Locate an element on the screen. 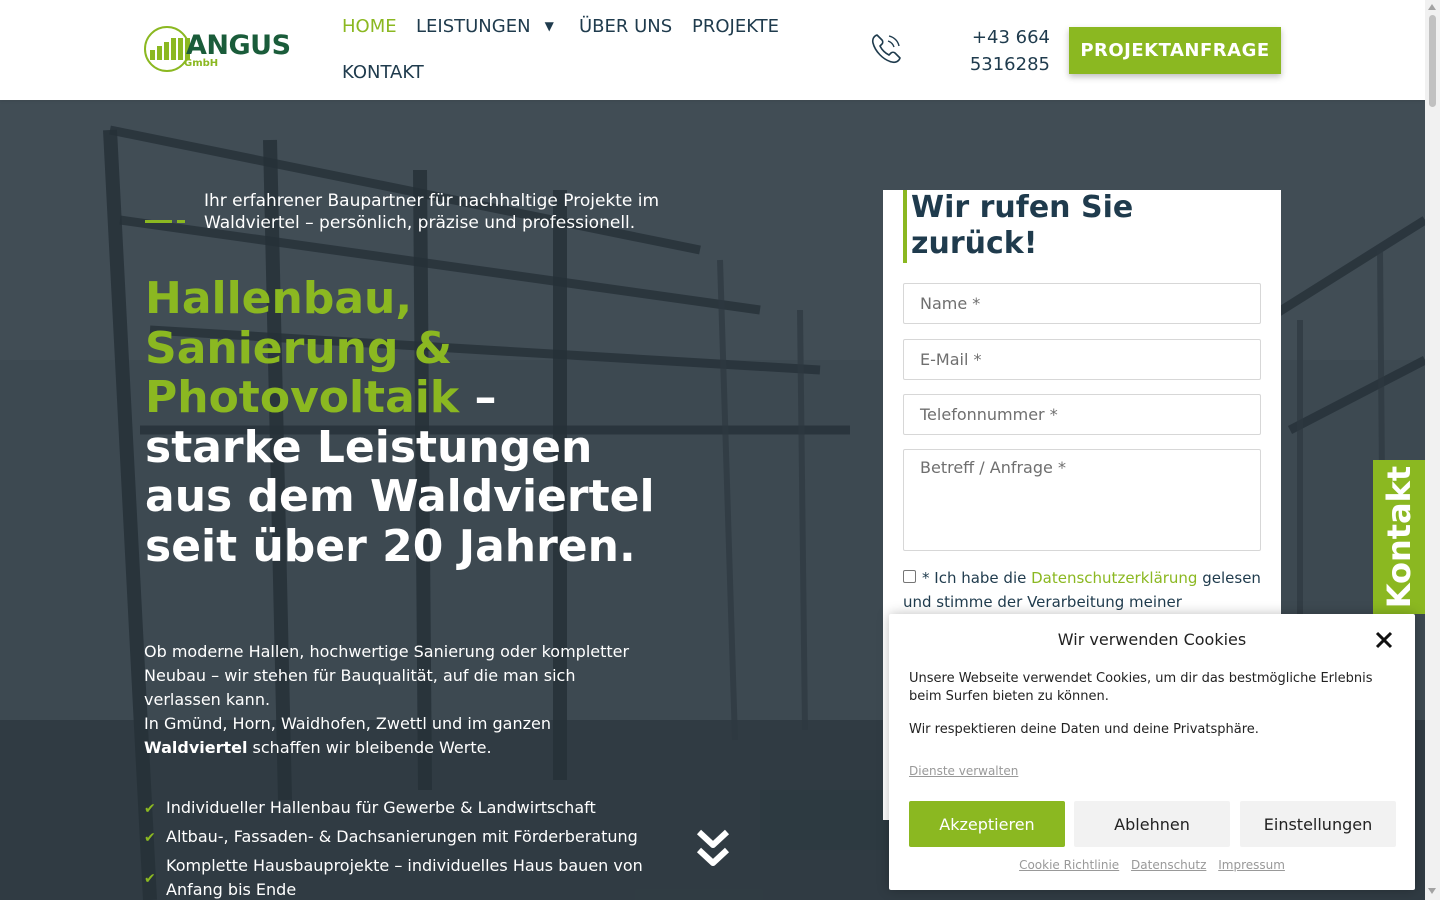  scroll-down-arrow-icon is located at coordinates (1432, 891).